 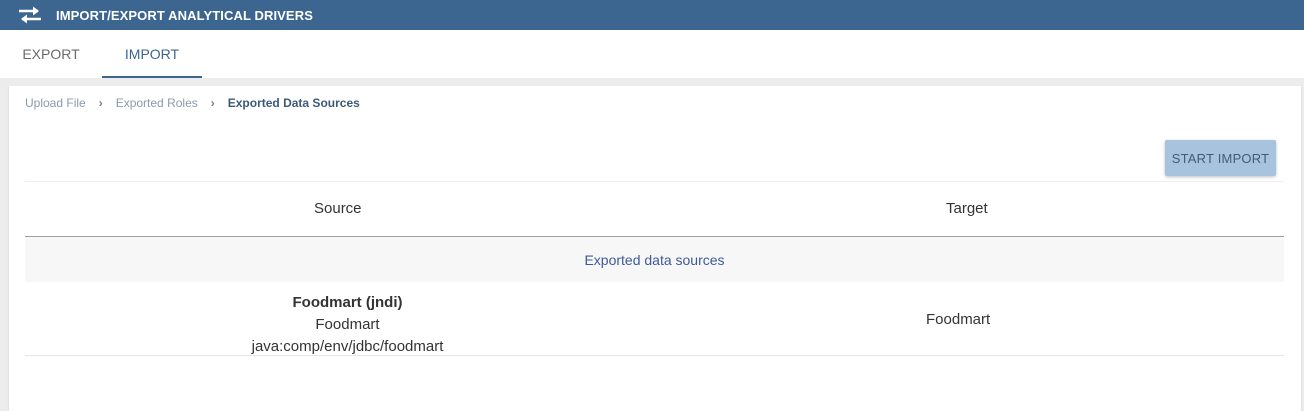 What do you see at coordinates (958, 319) in the screenshot?
I see `target-value: Foodmart` at bounding box center [958, 319].